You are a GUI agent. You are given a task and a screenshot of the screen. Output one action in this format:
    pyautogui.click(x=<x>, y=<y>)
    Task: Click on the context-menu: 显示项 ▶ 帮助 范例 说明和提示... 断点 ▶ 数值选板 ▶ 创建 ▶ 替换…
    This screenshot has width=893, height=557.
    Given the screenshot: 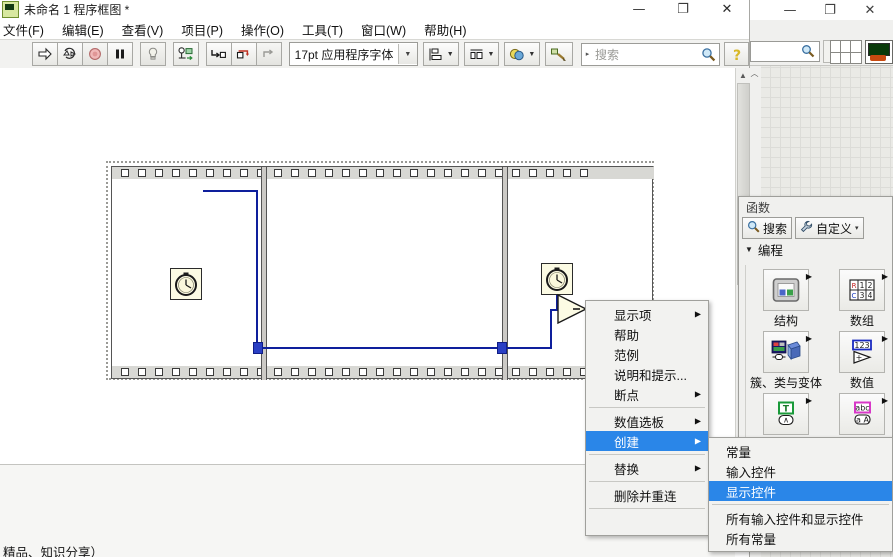 What is the action you would take?
    pyautogui.click(x=647, y=418)
    